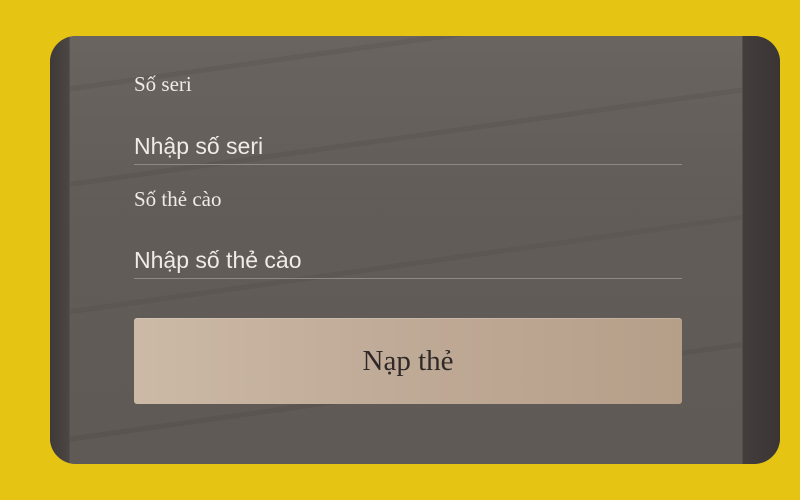  I want to click on serial-label: Số seri, so click(163, 84).